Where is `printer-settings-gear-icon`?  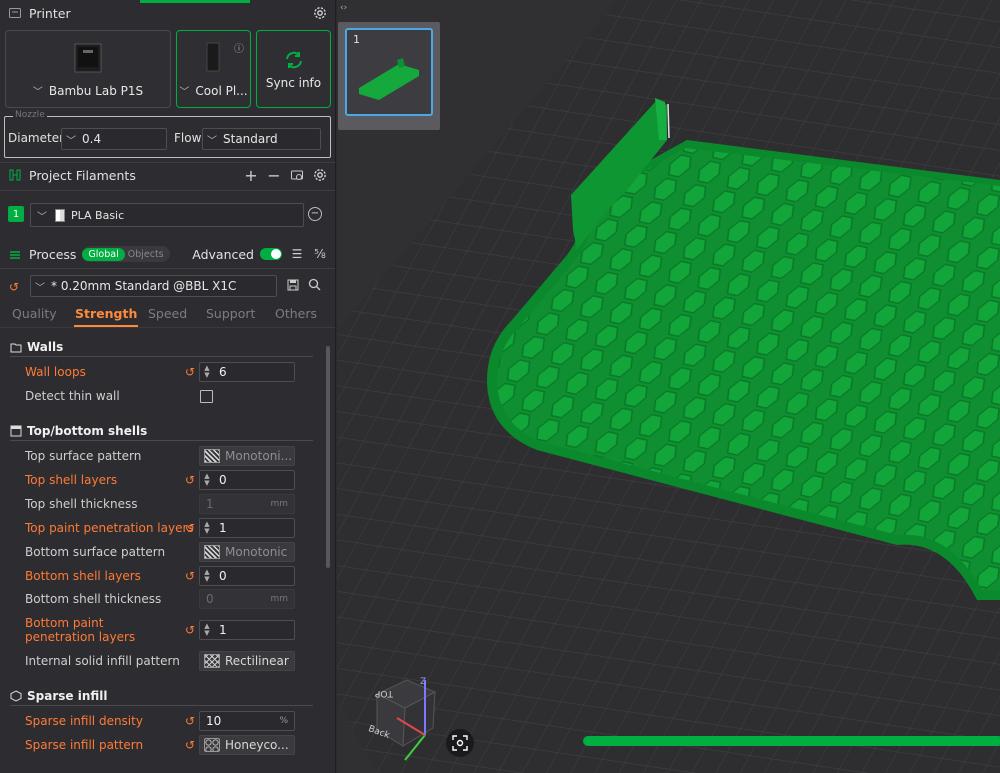 printer-settings-gear-icon is located at coordinates (320, 13).